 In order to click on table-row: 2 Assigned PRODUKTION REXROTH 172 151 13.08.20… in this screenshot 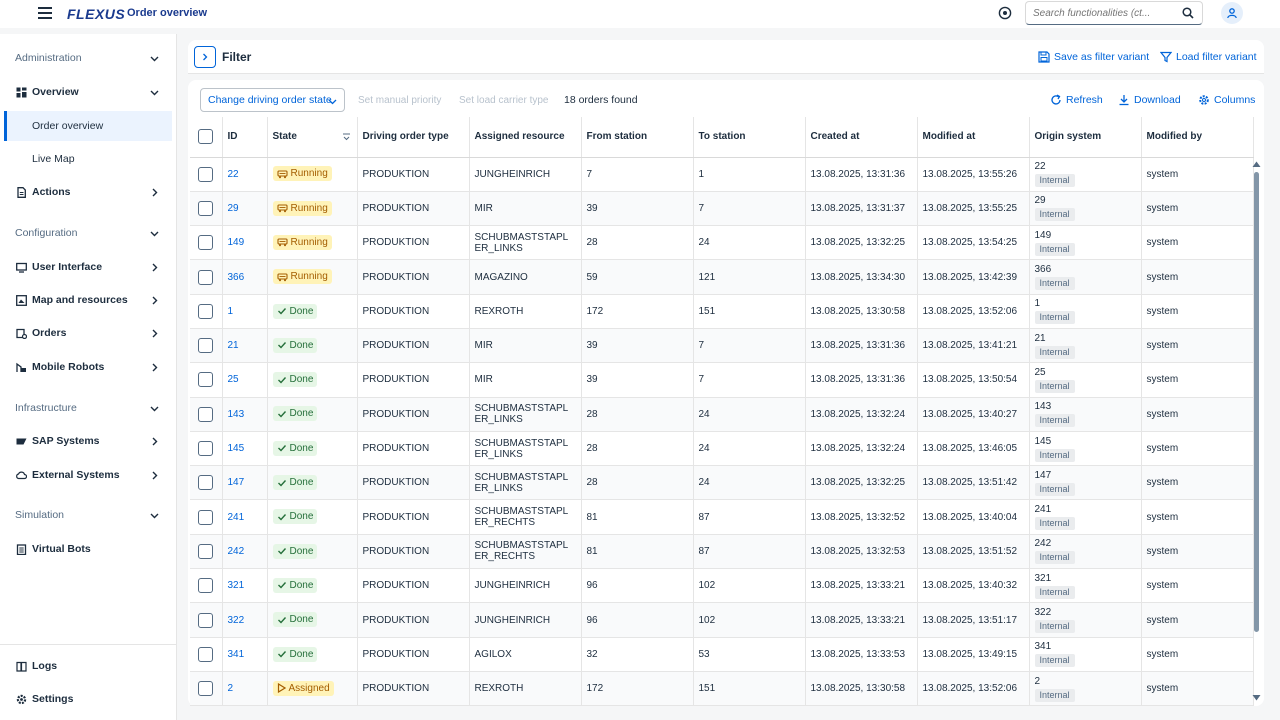, I will do `click(722, 689)`.